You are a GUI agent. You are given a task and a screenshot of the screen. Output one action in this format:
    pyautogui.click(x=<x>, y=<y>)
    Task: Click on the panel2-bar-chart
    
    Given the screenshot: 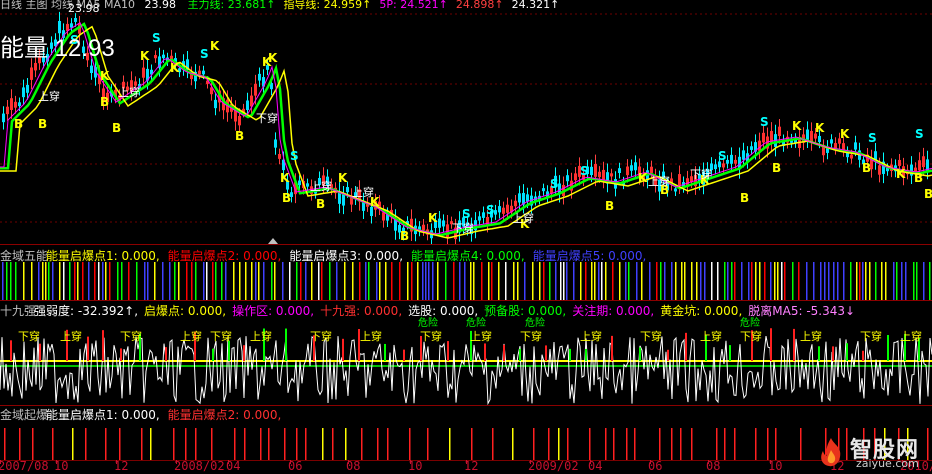 What is the action you would take?
    pyautogui.click(x=466, y=281)
    